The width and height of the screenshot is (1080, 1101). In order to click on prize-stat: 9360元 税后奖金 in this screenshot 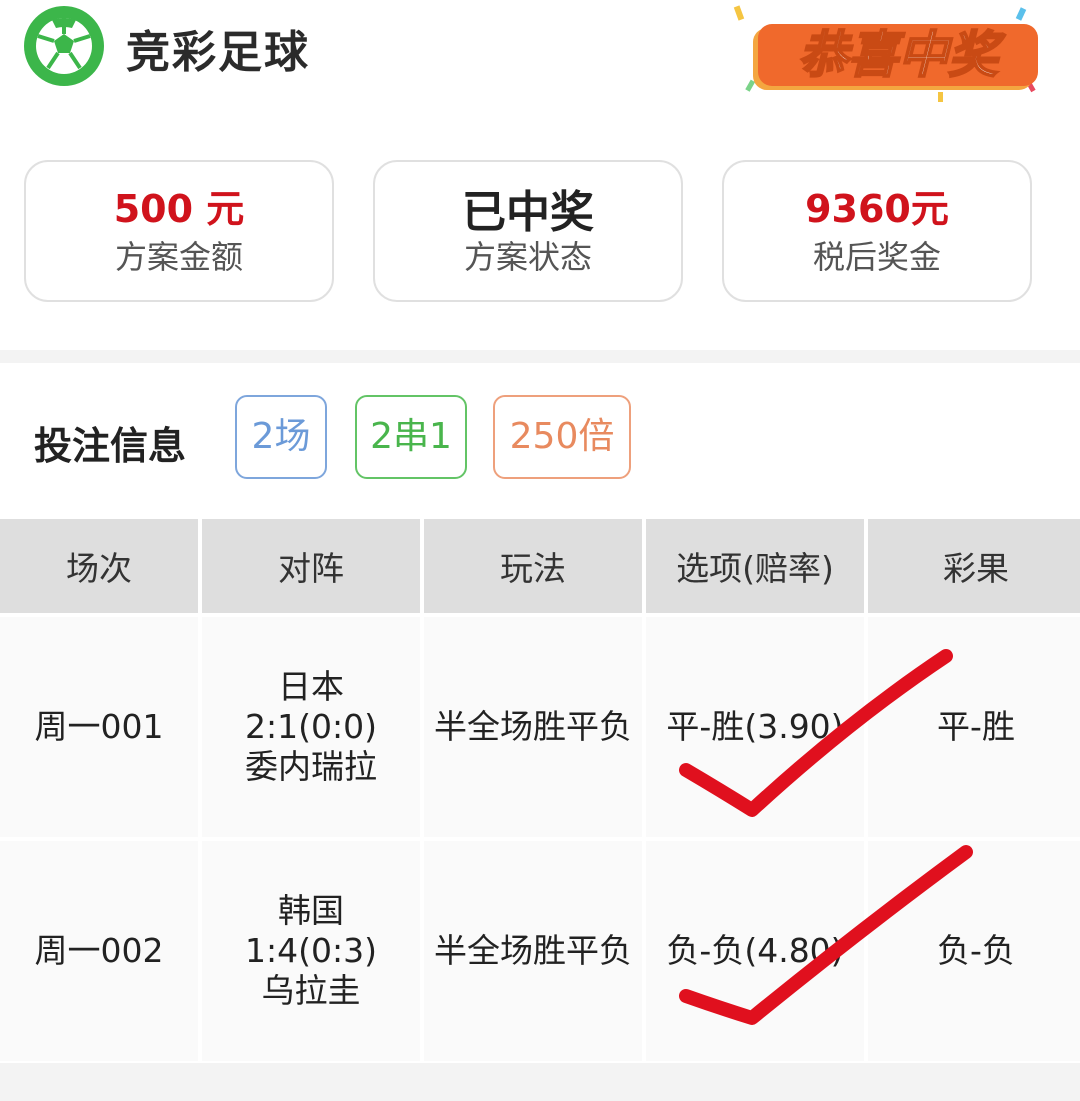, I will do `click(877, 231)`.